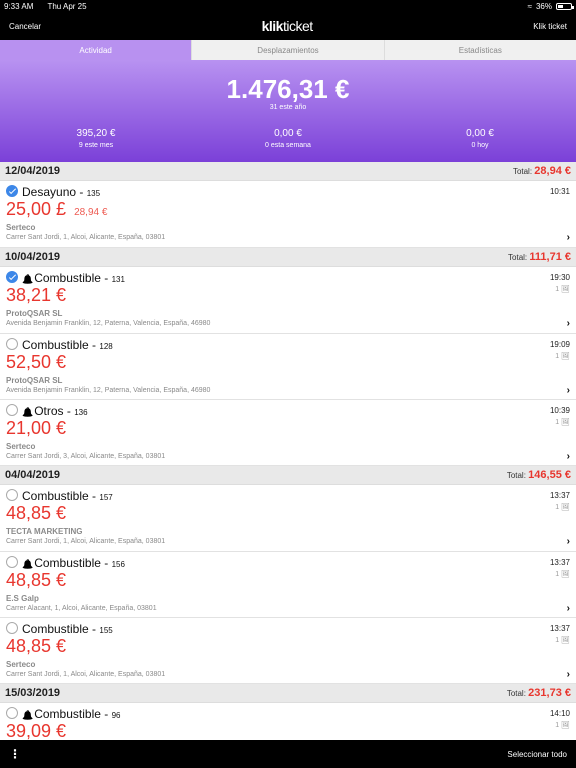 The height and width of the screenshot is (768, 576). What do you see at coordinates (73, 278) in the screenshot?
I see `expense-title: 🔔Combustible - 131` at bounding box center [73, 278].